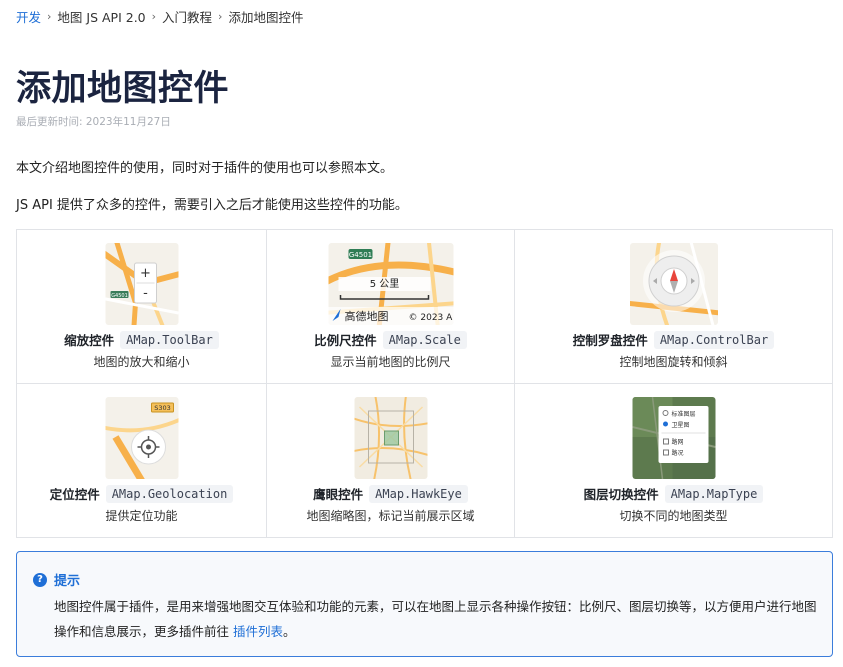 This screenshot has width=843, height=667. Describe the element at coordinates (683, 414) in the screenshot. I see `layer-option: 标准图层` at that location.